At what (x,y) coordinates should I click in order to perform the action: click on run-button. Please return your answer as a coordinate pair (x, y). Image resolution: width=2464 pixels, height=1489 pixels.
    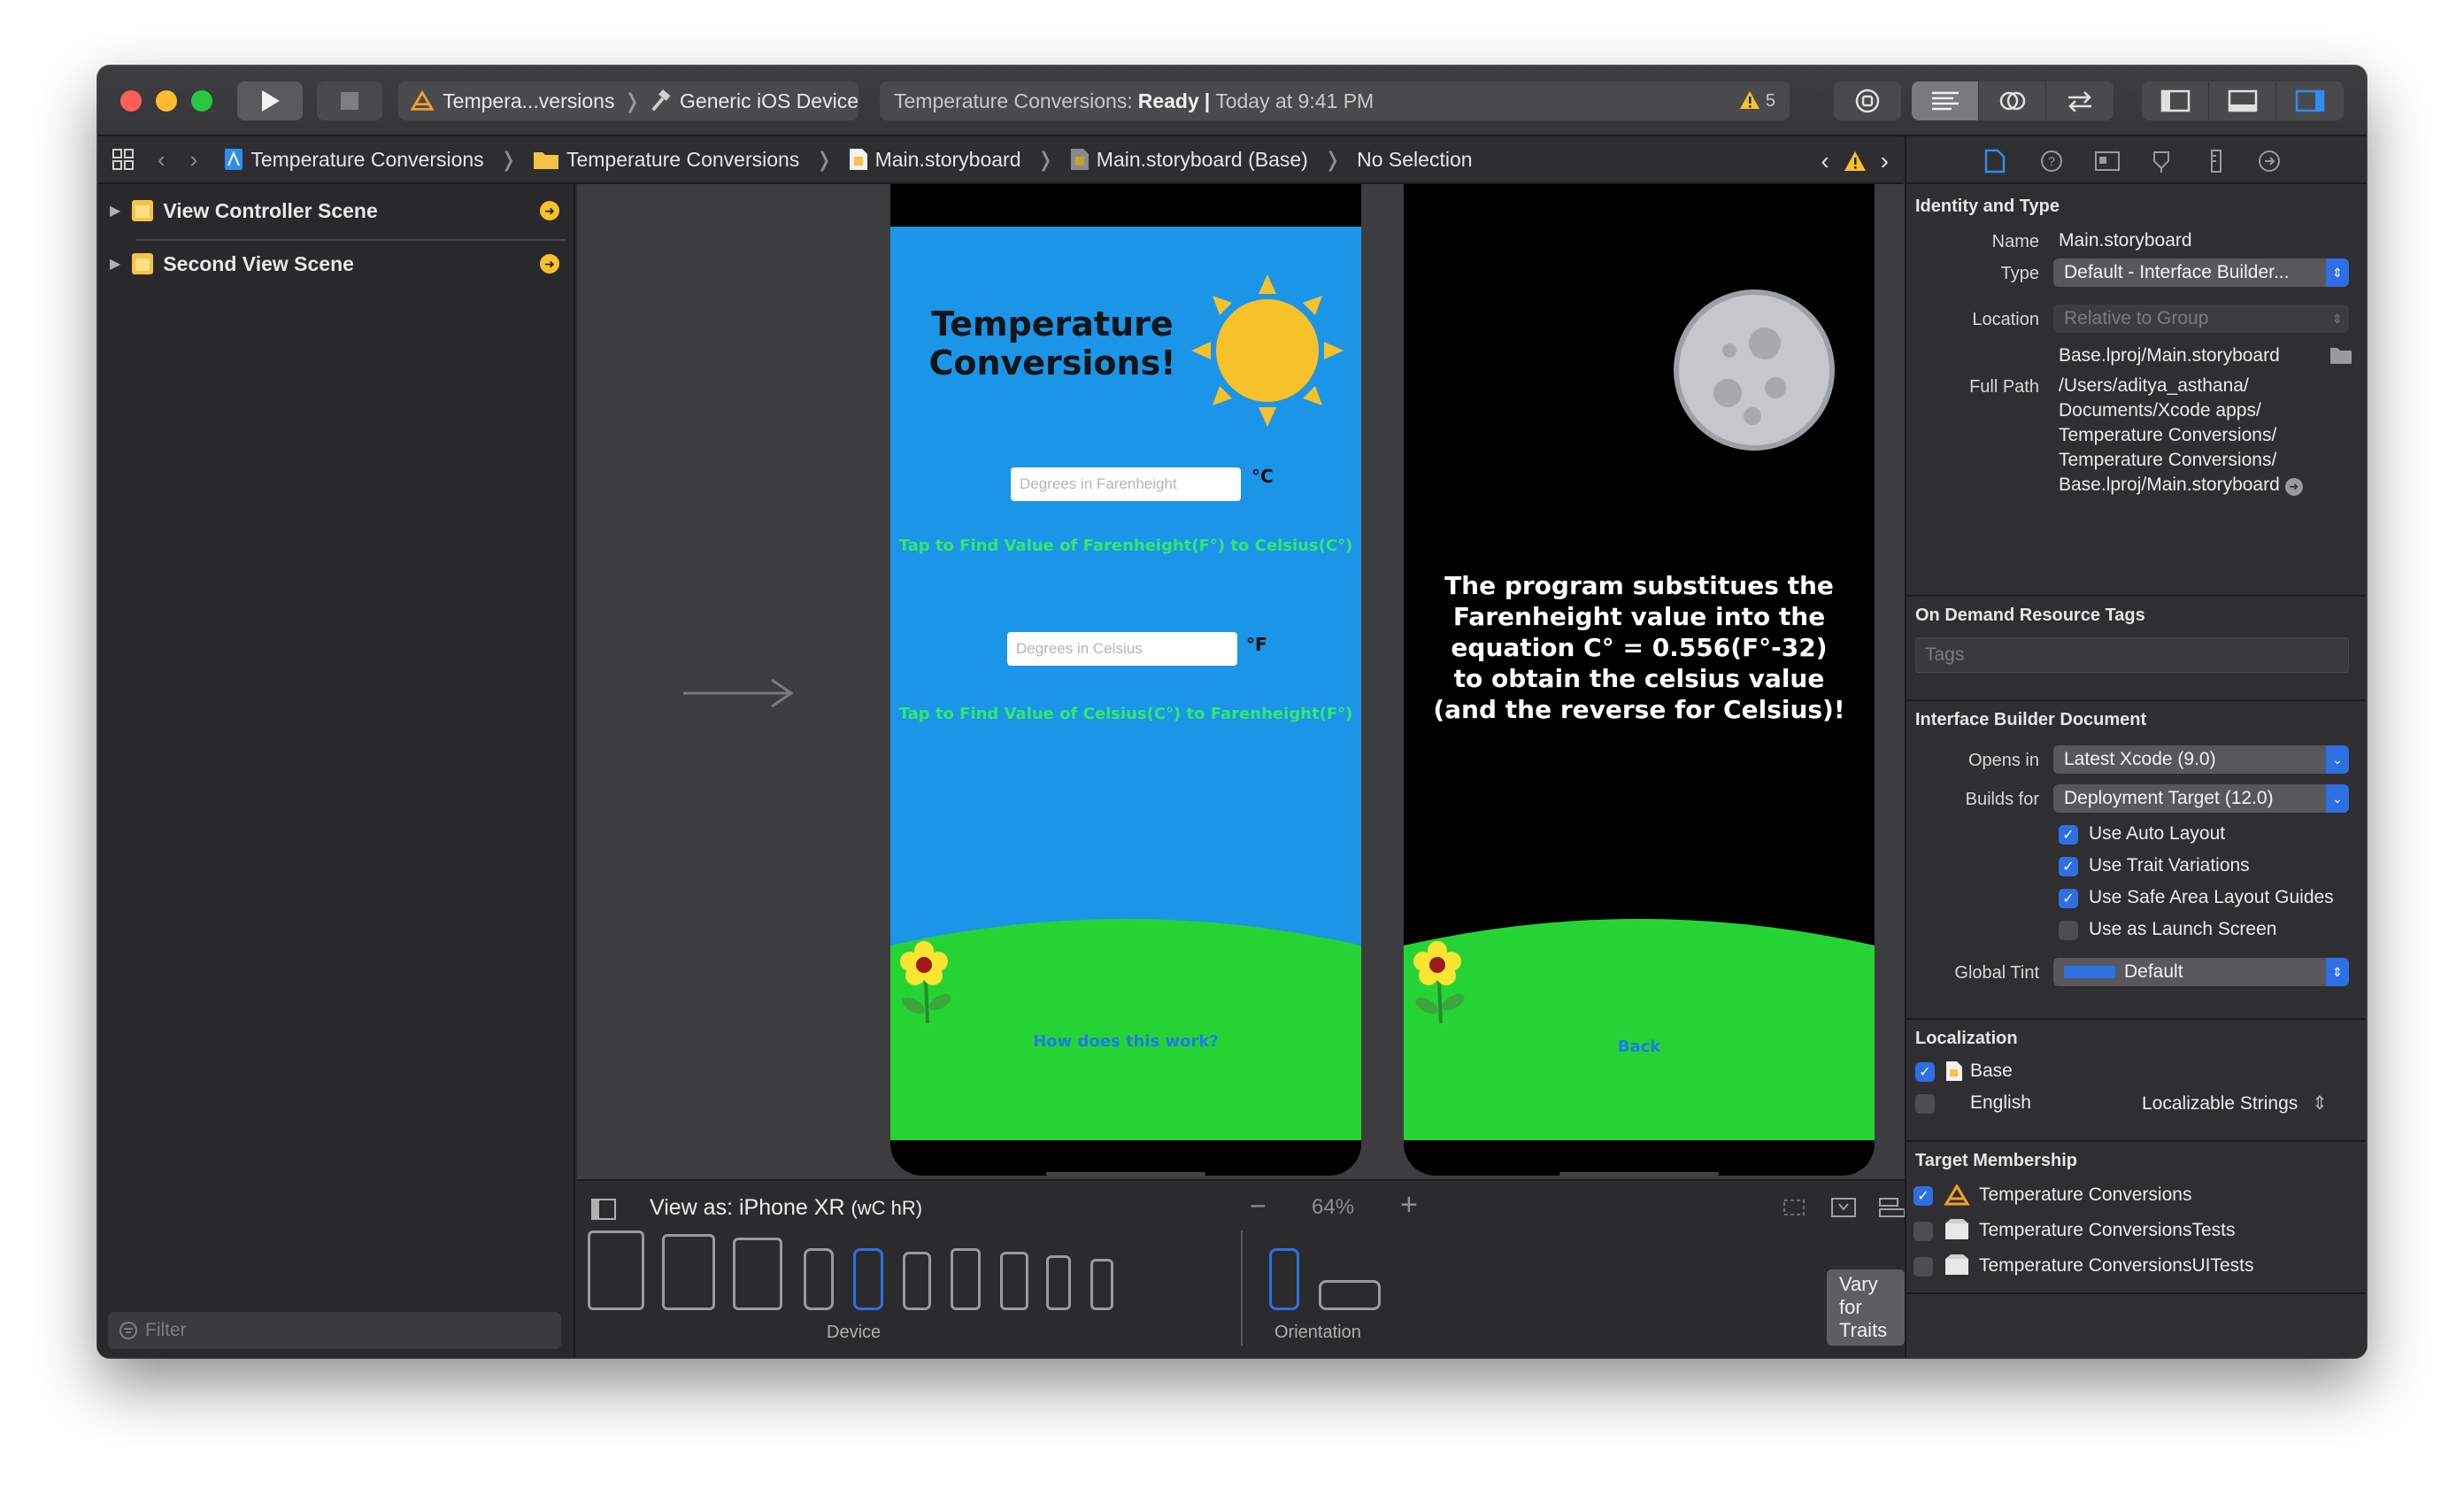
    Looking at the image, I should click on (270, 100).